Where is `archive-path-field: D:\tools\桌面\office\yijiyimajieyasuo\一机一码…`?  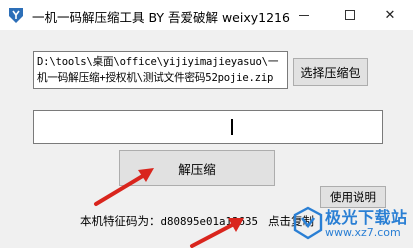
archive-path-field: D:\tools\桌面\office\yijiyimajieyasuo\一机一码… is located at coordinates (160, 70).